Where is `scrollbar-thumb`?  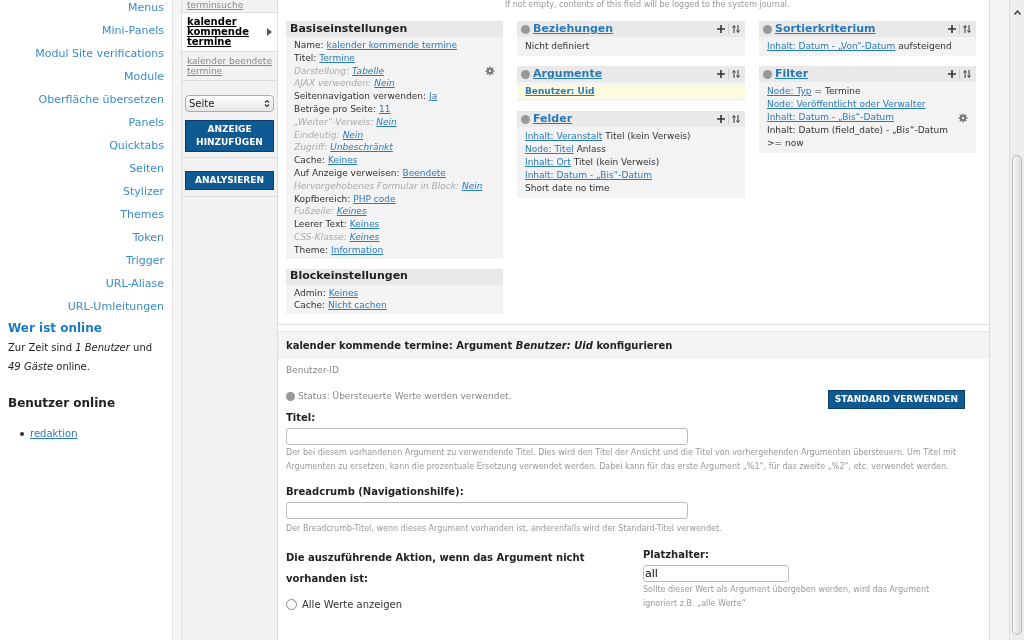 scrollbar-thumb is located at coordinates (1017, 395).